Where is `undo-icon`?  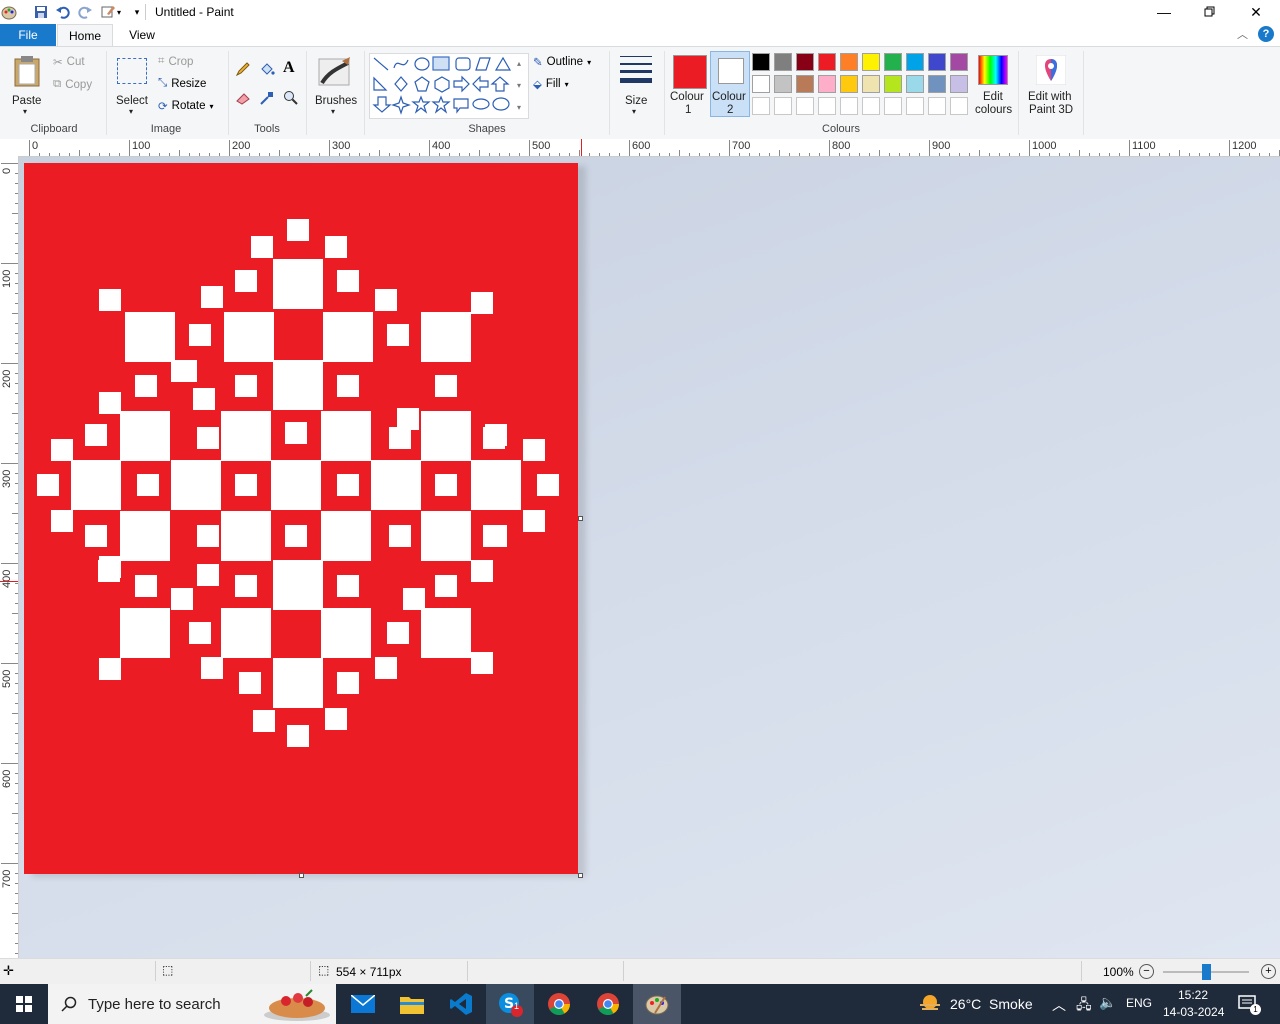
undo-icon is located at coordinates (63, 12).